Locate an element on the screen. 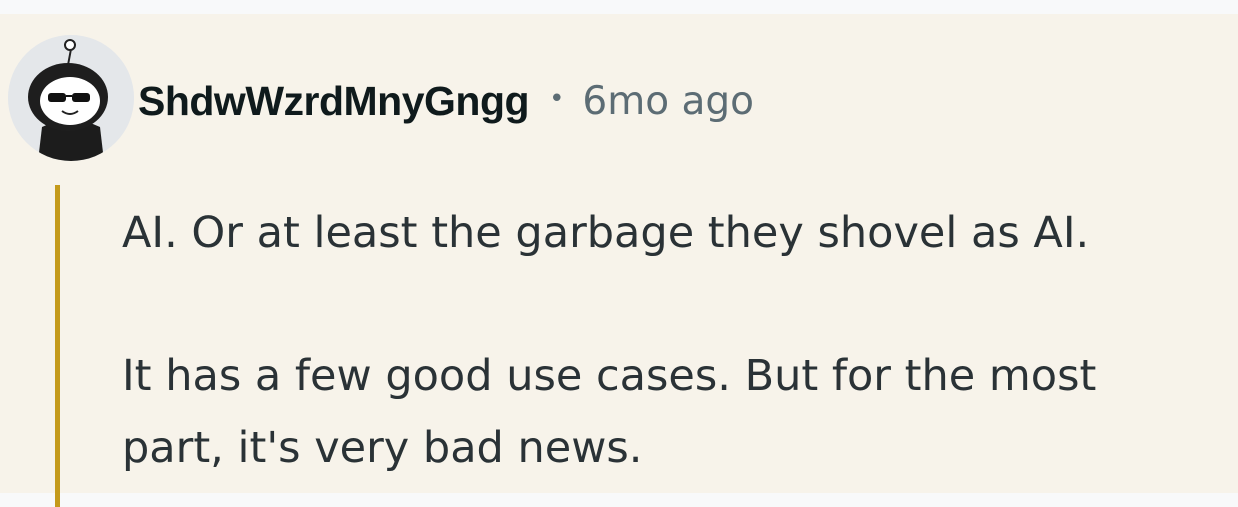 This screenshot has height=507, width=1238. user-avatar is located at coordinates (71, 98).